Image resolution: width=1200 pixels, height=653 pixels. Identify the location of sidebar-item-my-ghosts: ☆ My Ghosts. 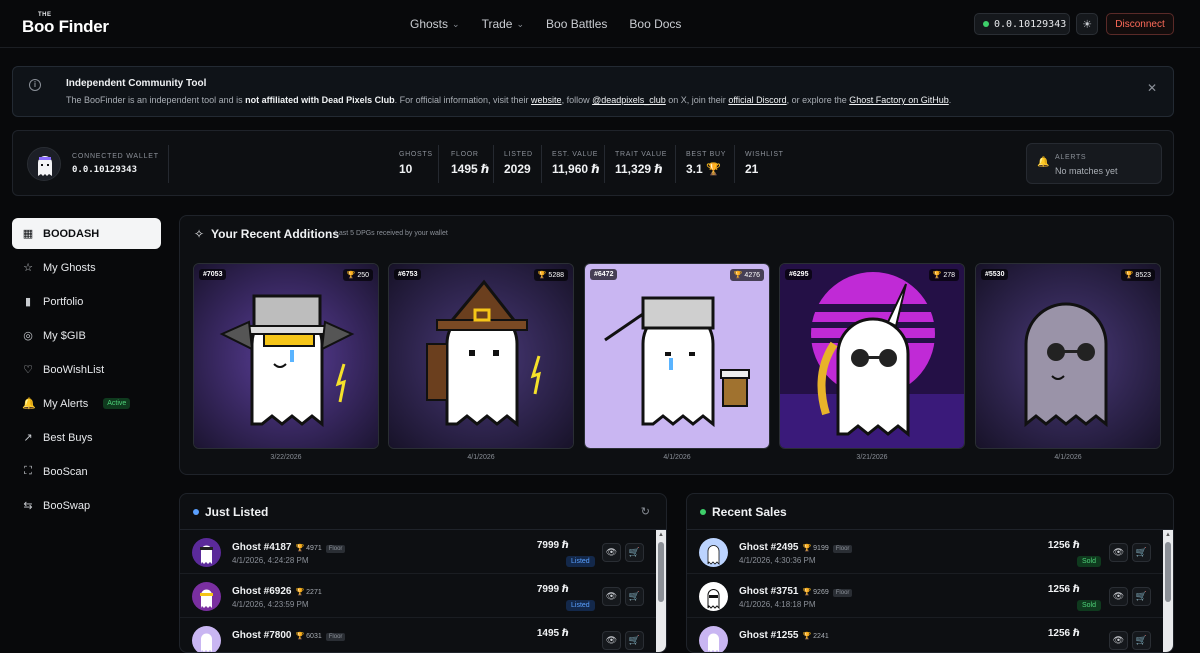
(86, 267).